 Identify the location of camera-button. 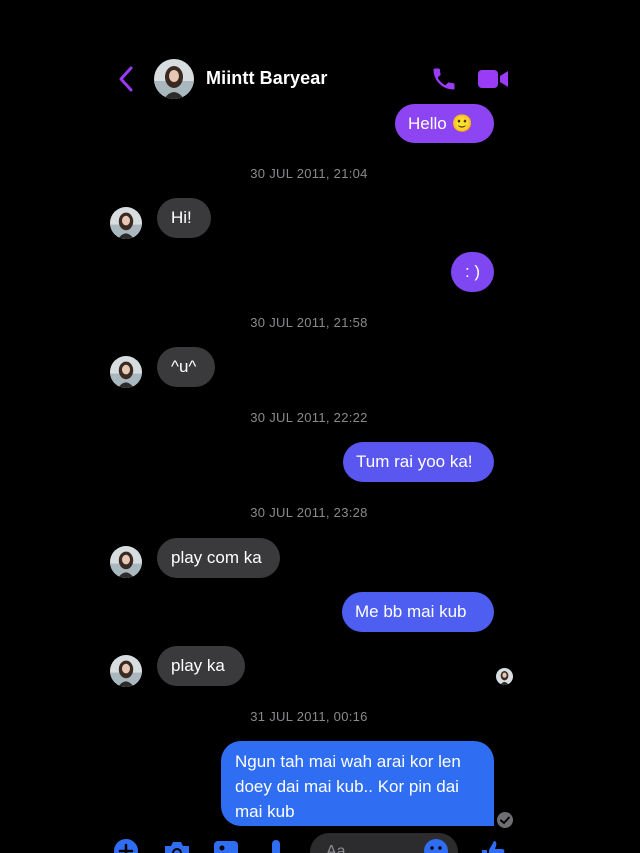
(177, 845).